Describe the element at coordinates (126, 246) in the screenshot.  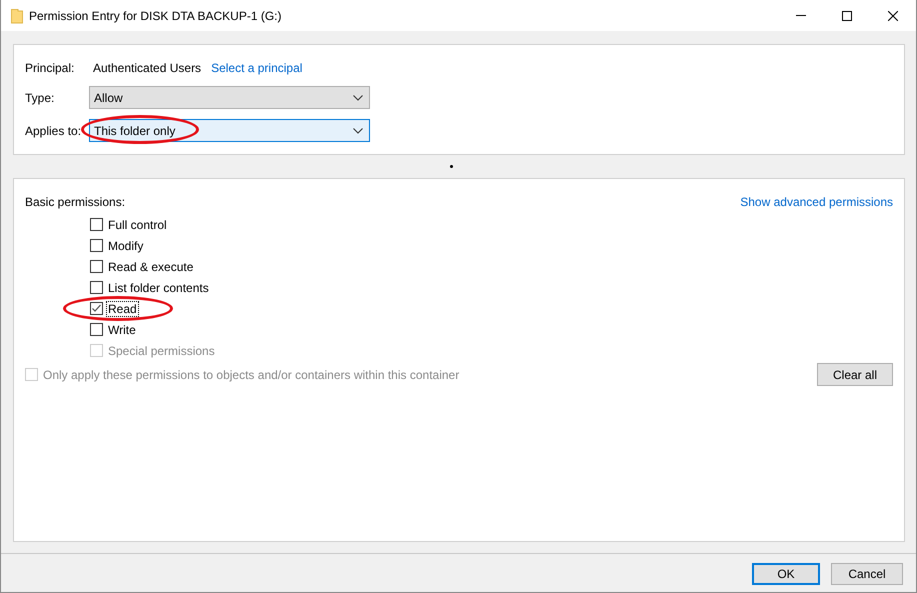
I see `checkbox-label: Modify` at that location.